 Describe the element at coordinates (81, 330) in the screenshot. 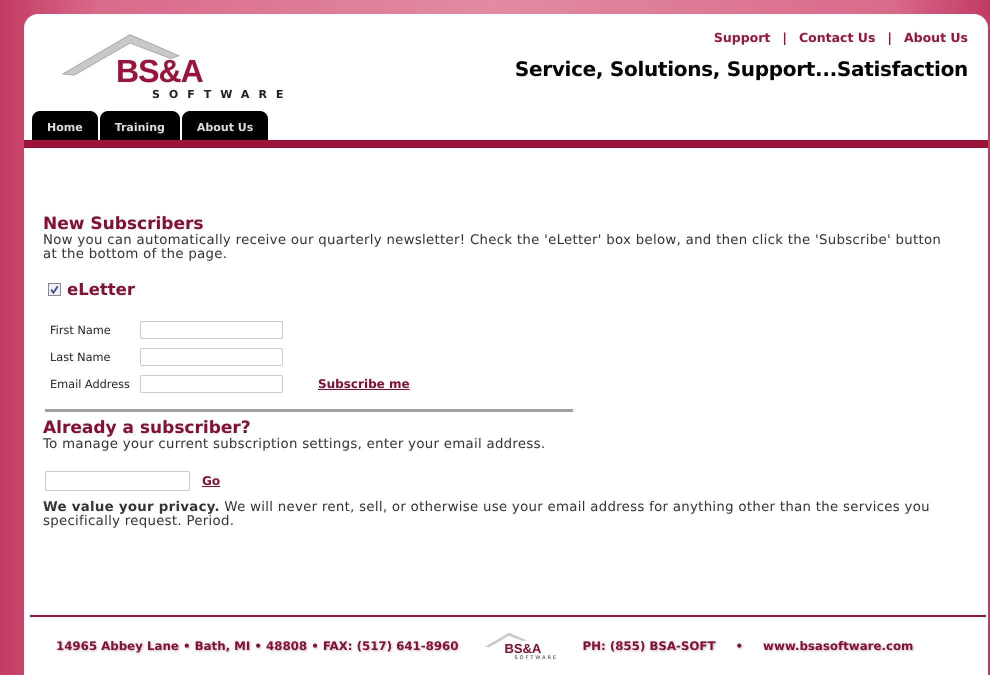

I see `field-label: First Name` at that location.